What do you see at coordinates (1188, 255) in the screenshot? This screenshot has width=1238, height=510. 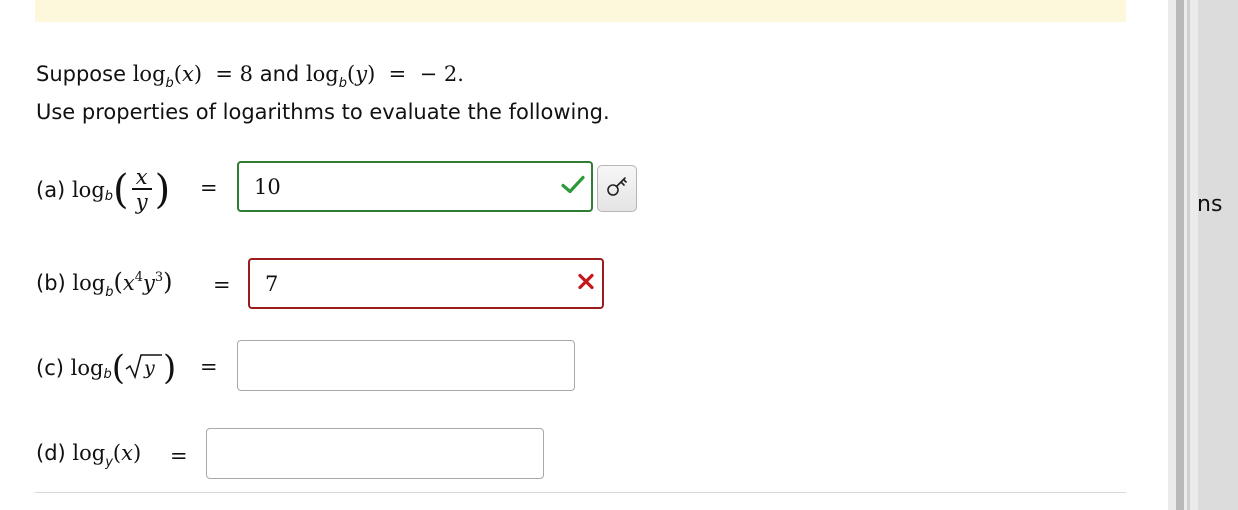 I see `scrollbar-divider` at bounding box center [1188, 255].